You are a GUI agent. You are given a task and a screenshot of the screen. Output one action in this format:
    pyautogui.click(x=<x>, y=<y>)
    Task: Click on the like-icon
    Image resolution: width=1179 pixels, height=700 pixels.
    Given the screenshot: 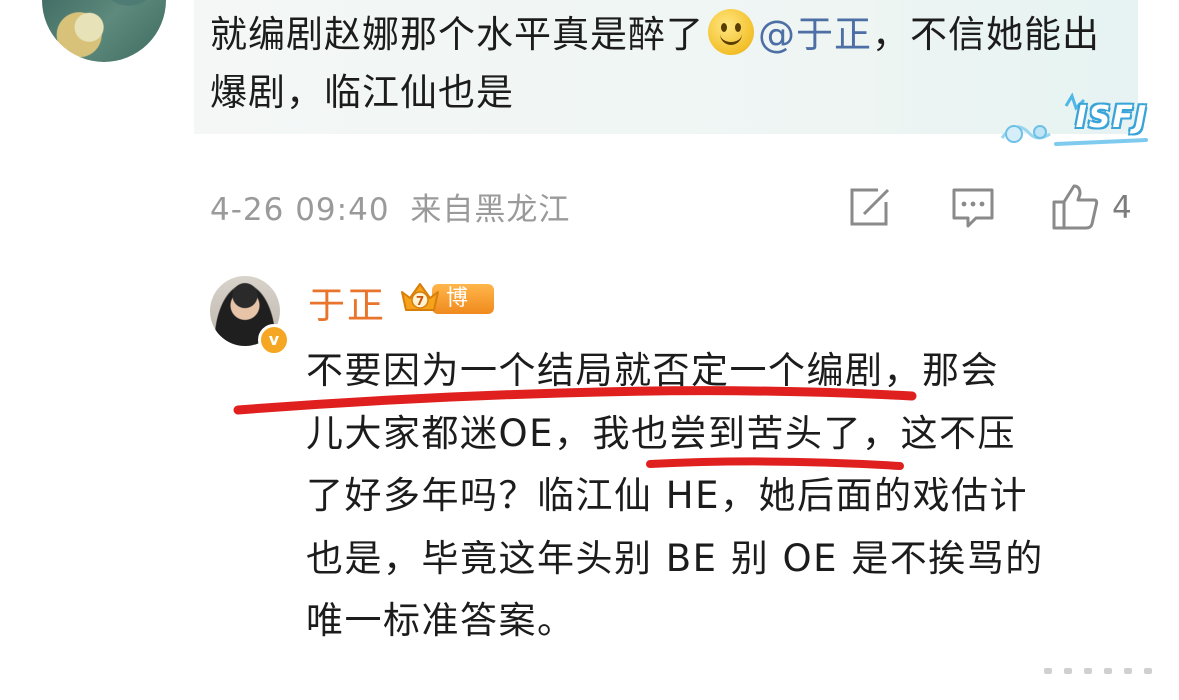 What is the action you would take?
    pyautogui.click(x=1076, y=209)
    